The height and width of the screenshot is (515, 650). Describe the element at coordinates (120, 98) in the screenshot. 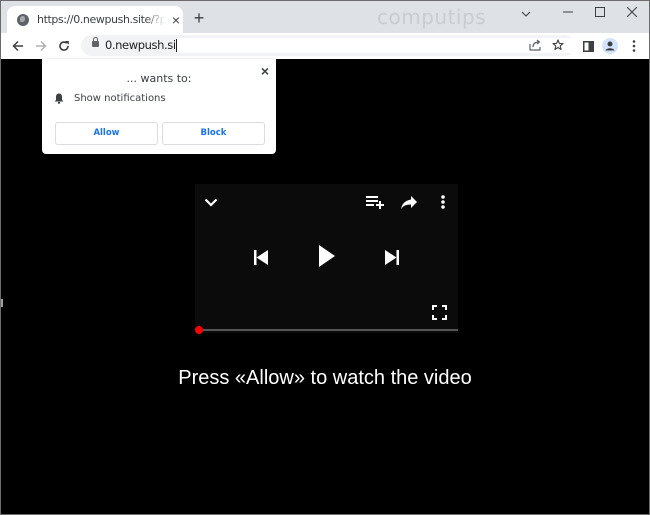

I see `permission-label: Show notifications` at that location.